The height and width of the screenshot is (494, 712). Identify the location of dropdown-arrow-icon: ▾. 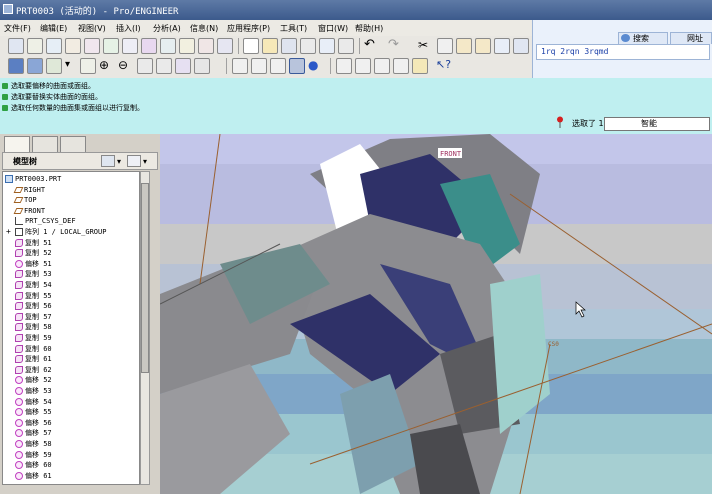
(73, 66).